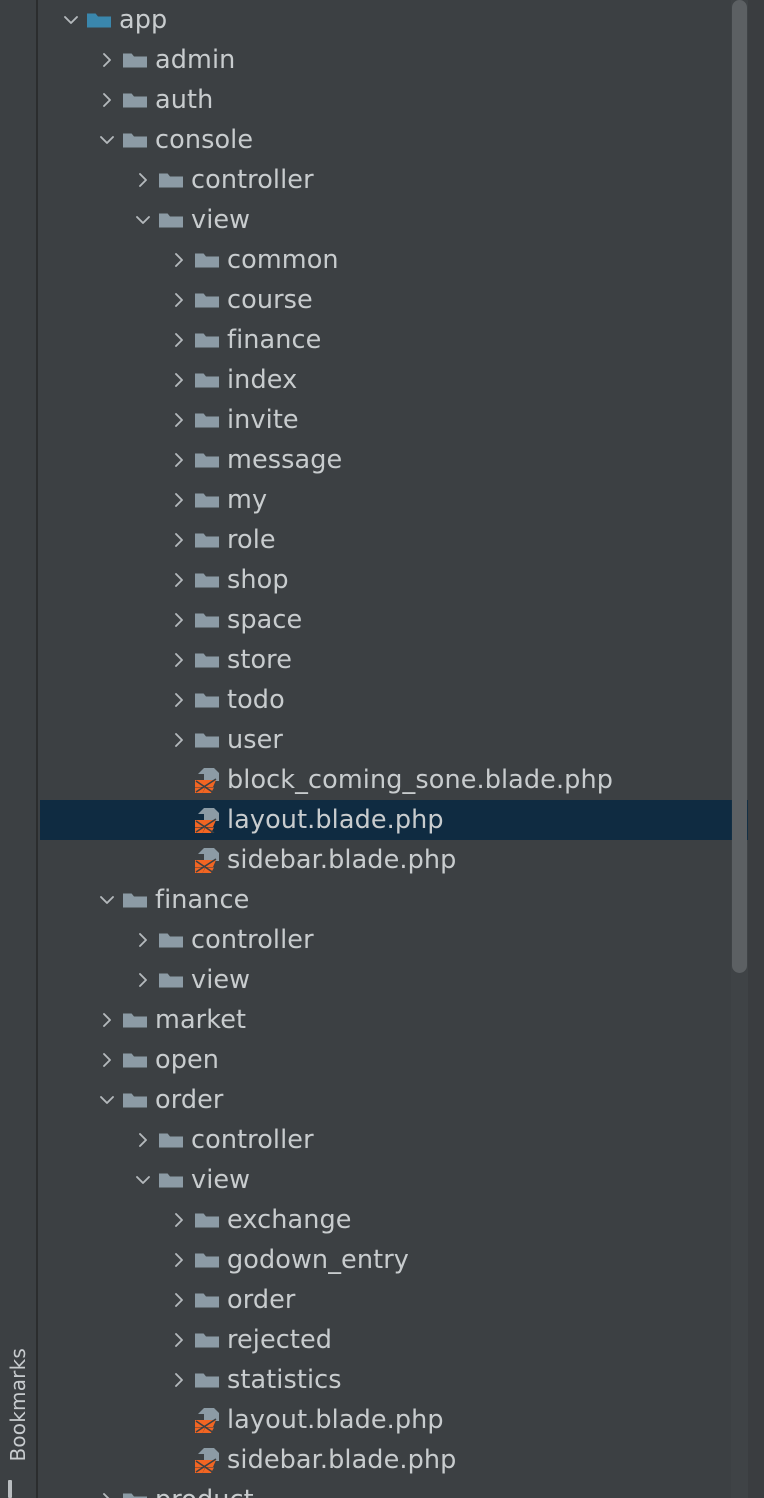 Image resolution: width=764 pixels, height=1498 pixels. Describe the element at coordinates (402, 20) in the screenshot. I see `tree-row: app` at that location.